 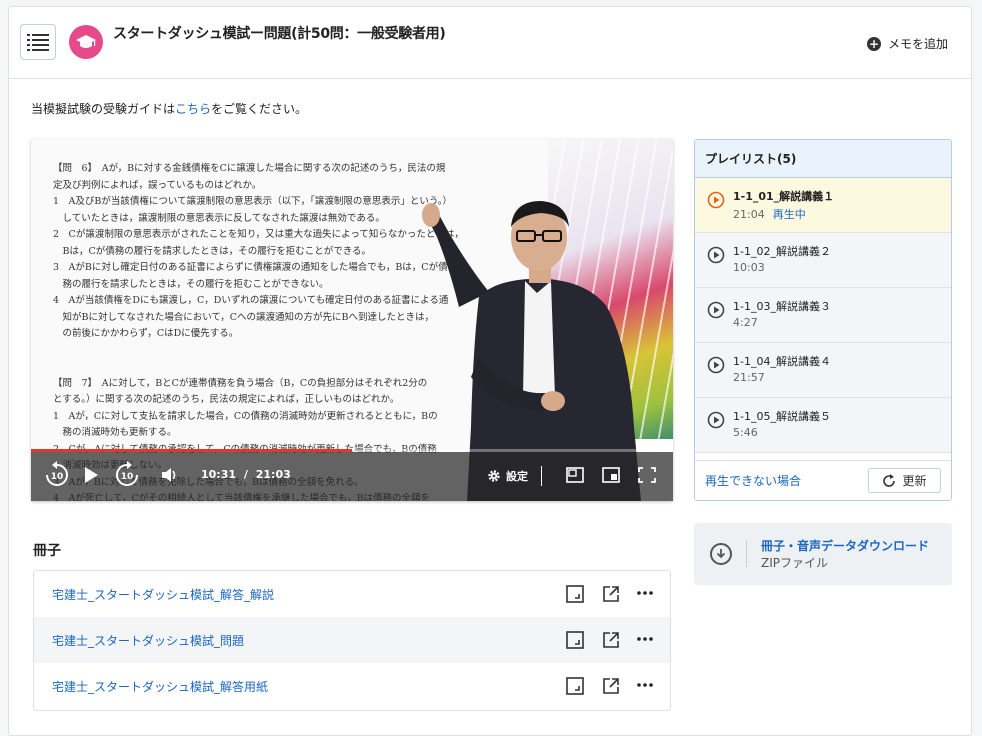 I want to click on fullscreen-icon, so click(x=647, y=475).